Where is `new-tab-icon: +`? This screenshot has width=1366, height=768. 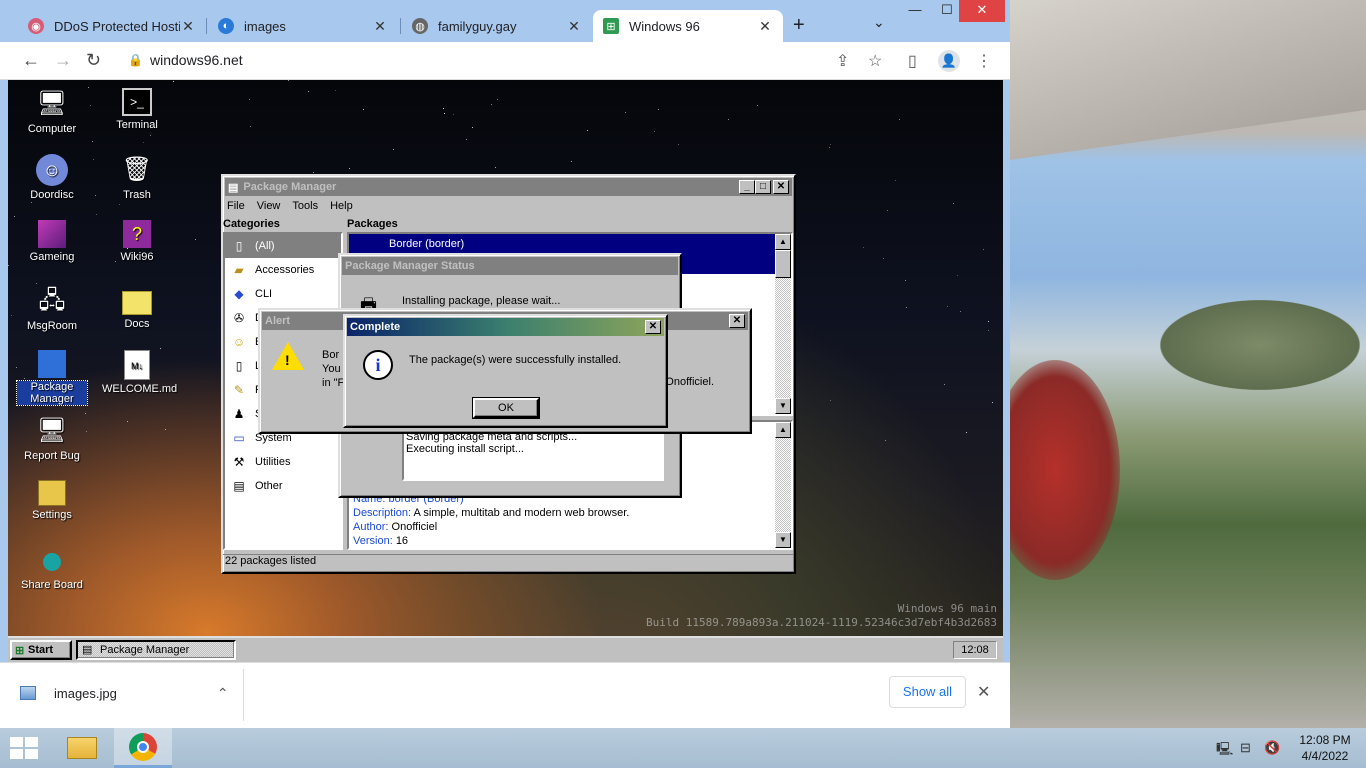
new-tab-icon: + is located at coordinates (799, 25).